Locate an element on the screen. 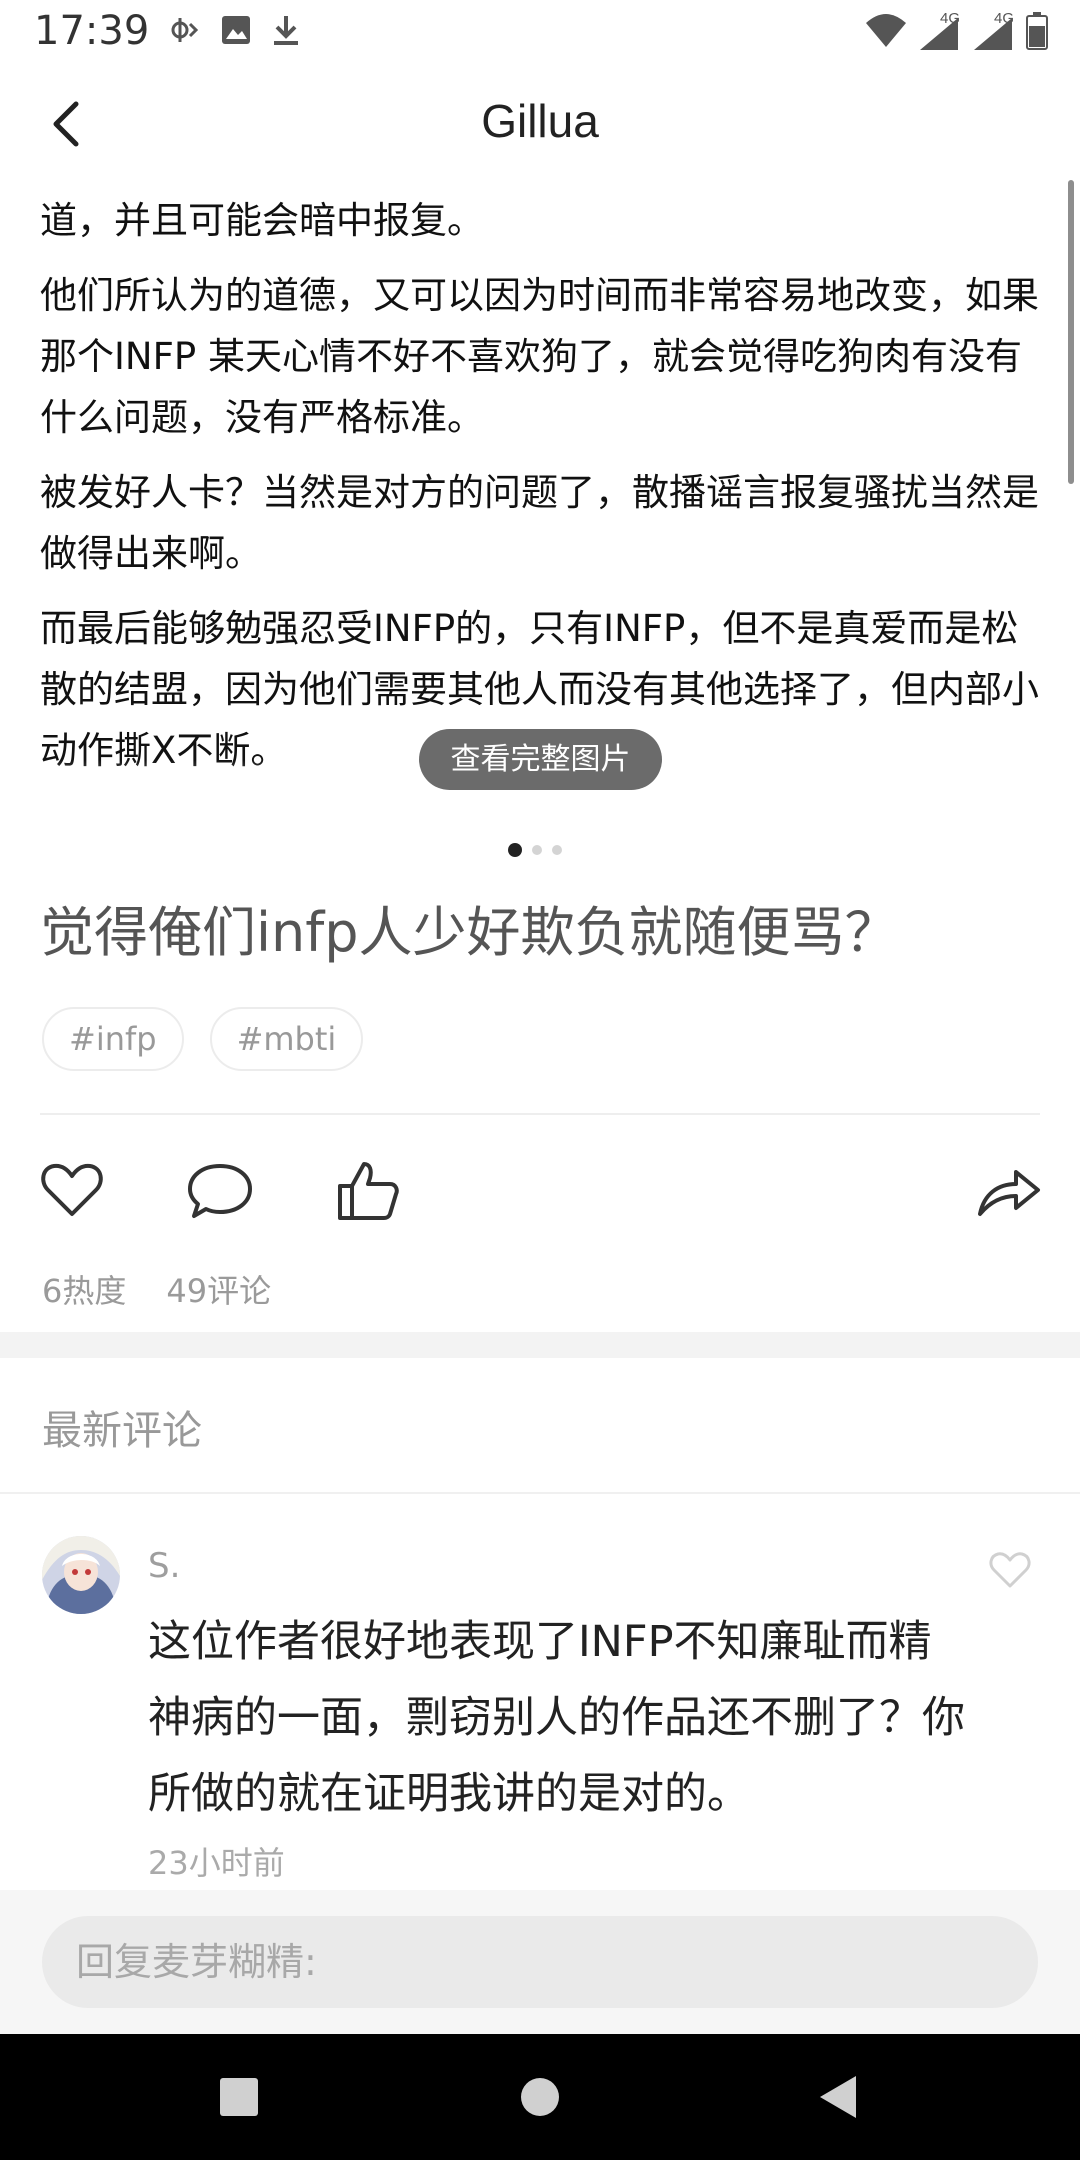 The height and width of the screenshot is (2160, 1080). thumbs-up-icon is located at coordinates (368, 1190).